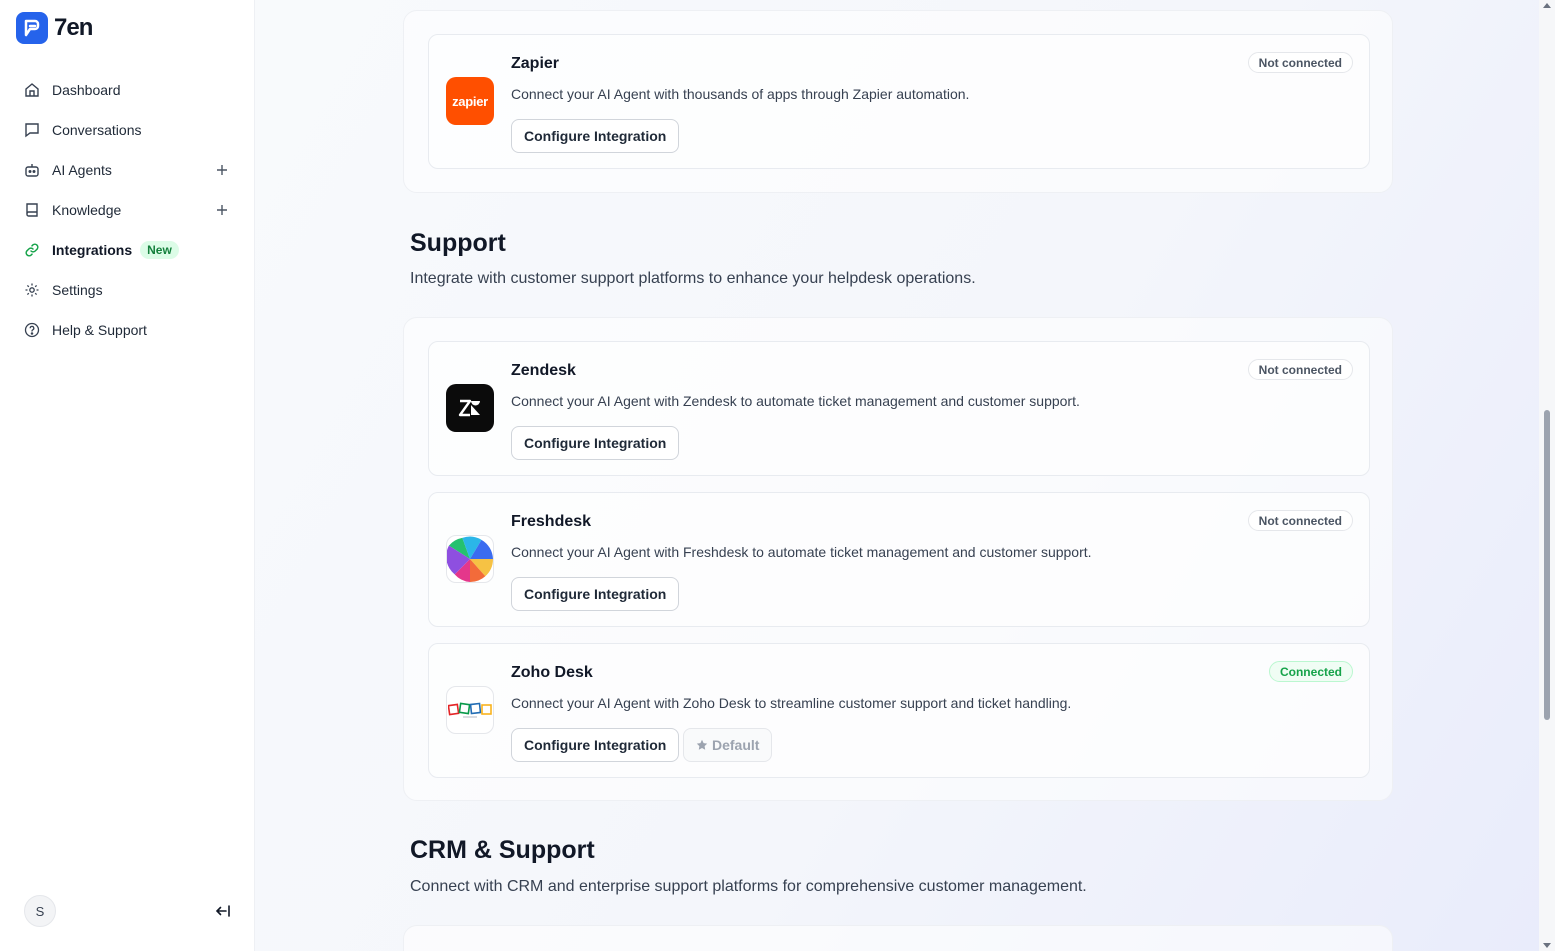 The image size is (1555, 951). Describe the element at coordinates (97, 130) in the screenshot. I see `sidebar-item-label: Conversations` at that location.